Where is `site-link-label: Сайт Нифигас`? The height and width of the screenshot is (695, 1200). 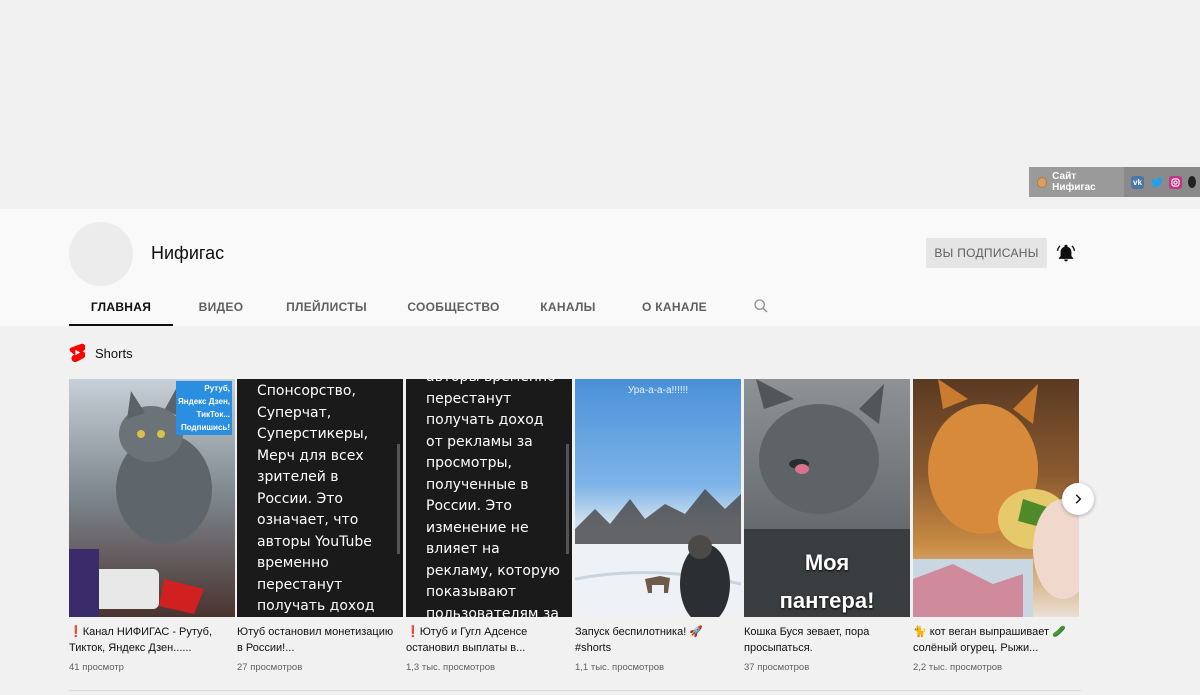
site-link-label: Сайт Нифигас is located at coordinates (1074, 182).